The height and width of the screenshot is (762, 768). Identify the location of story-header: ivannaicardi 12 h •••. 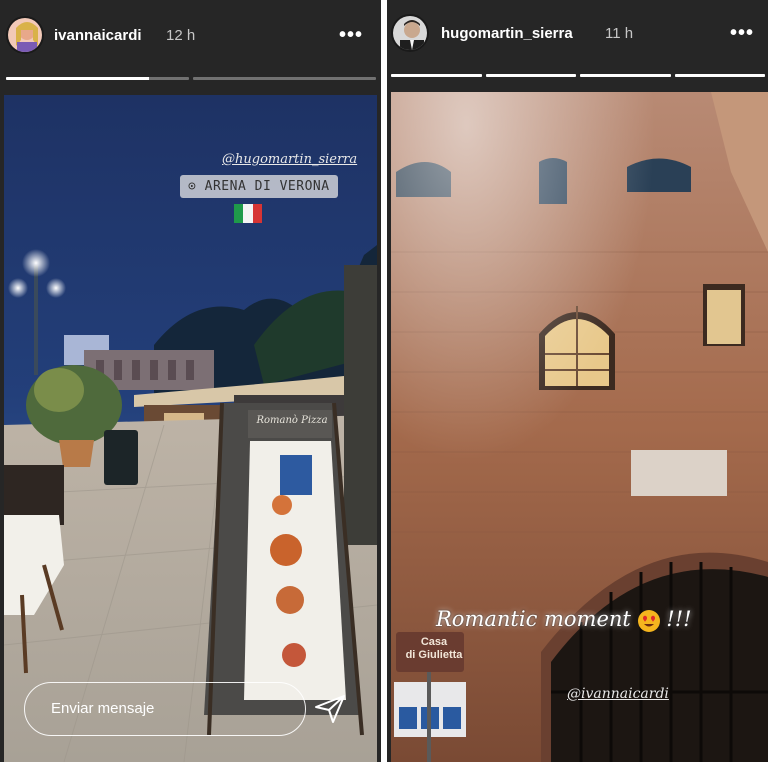
(190, 46).